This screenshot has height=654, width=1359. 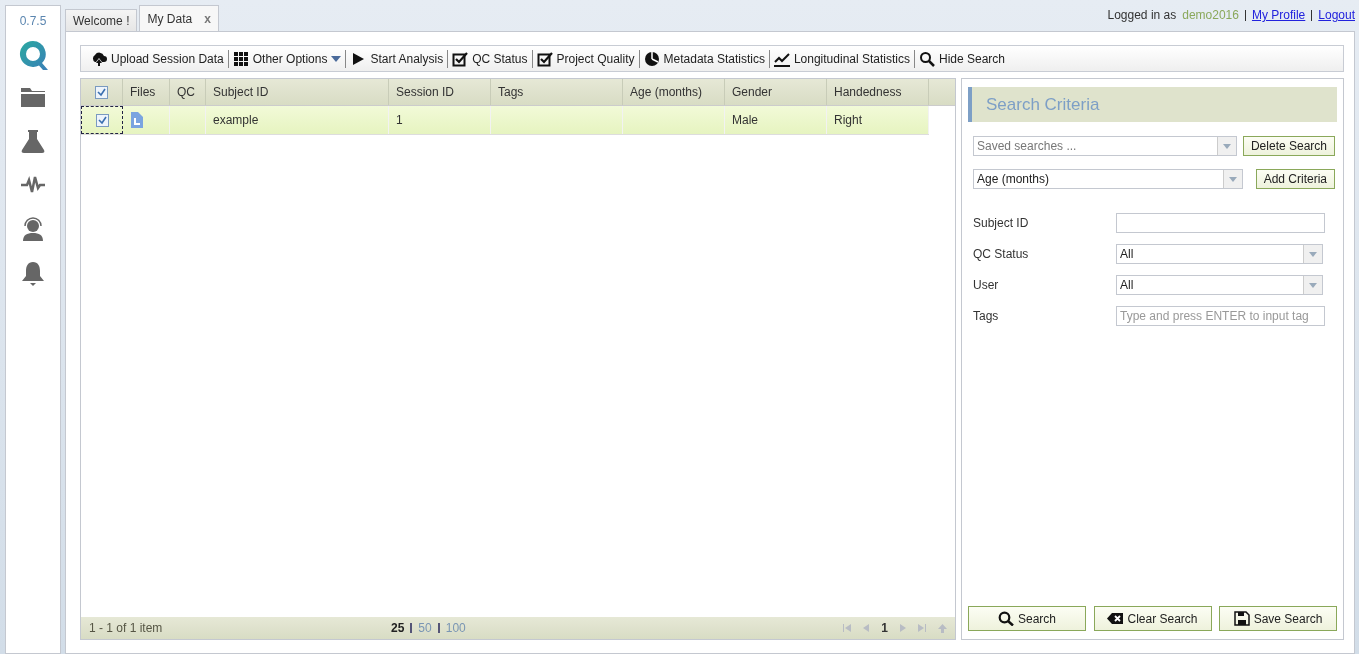 I want to click on column-header: Gender, so click(x=776, y=92).